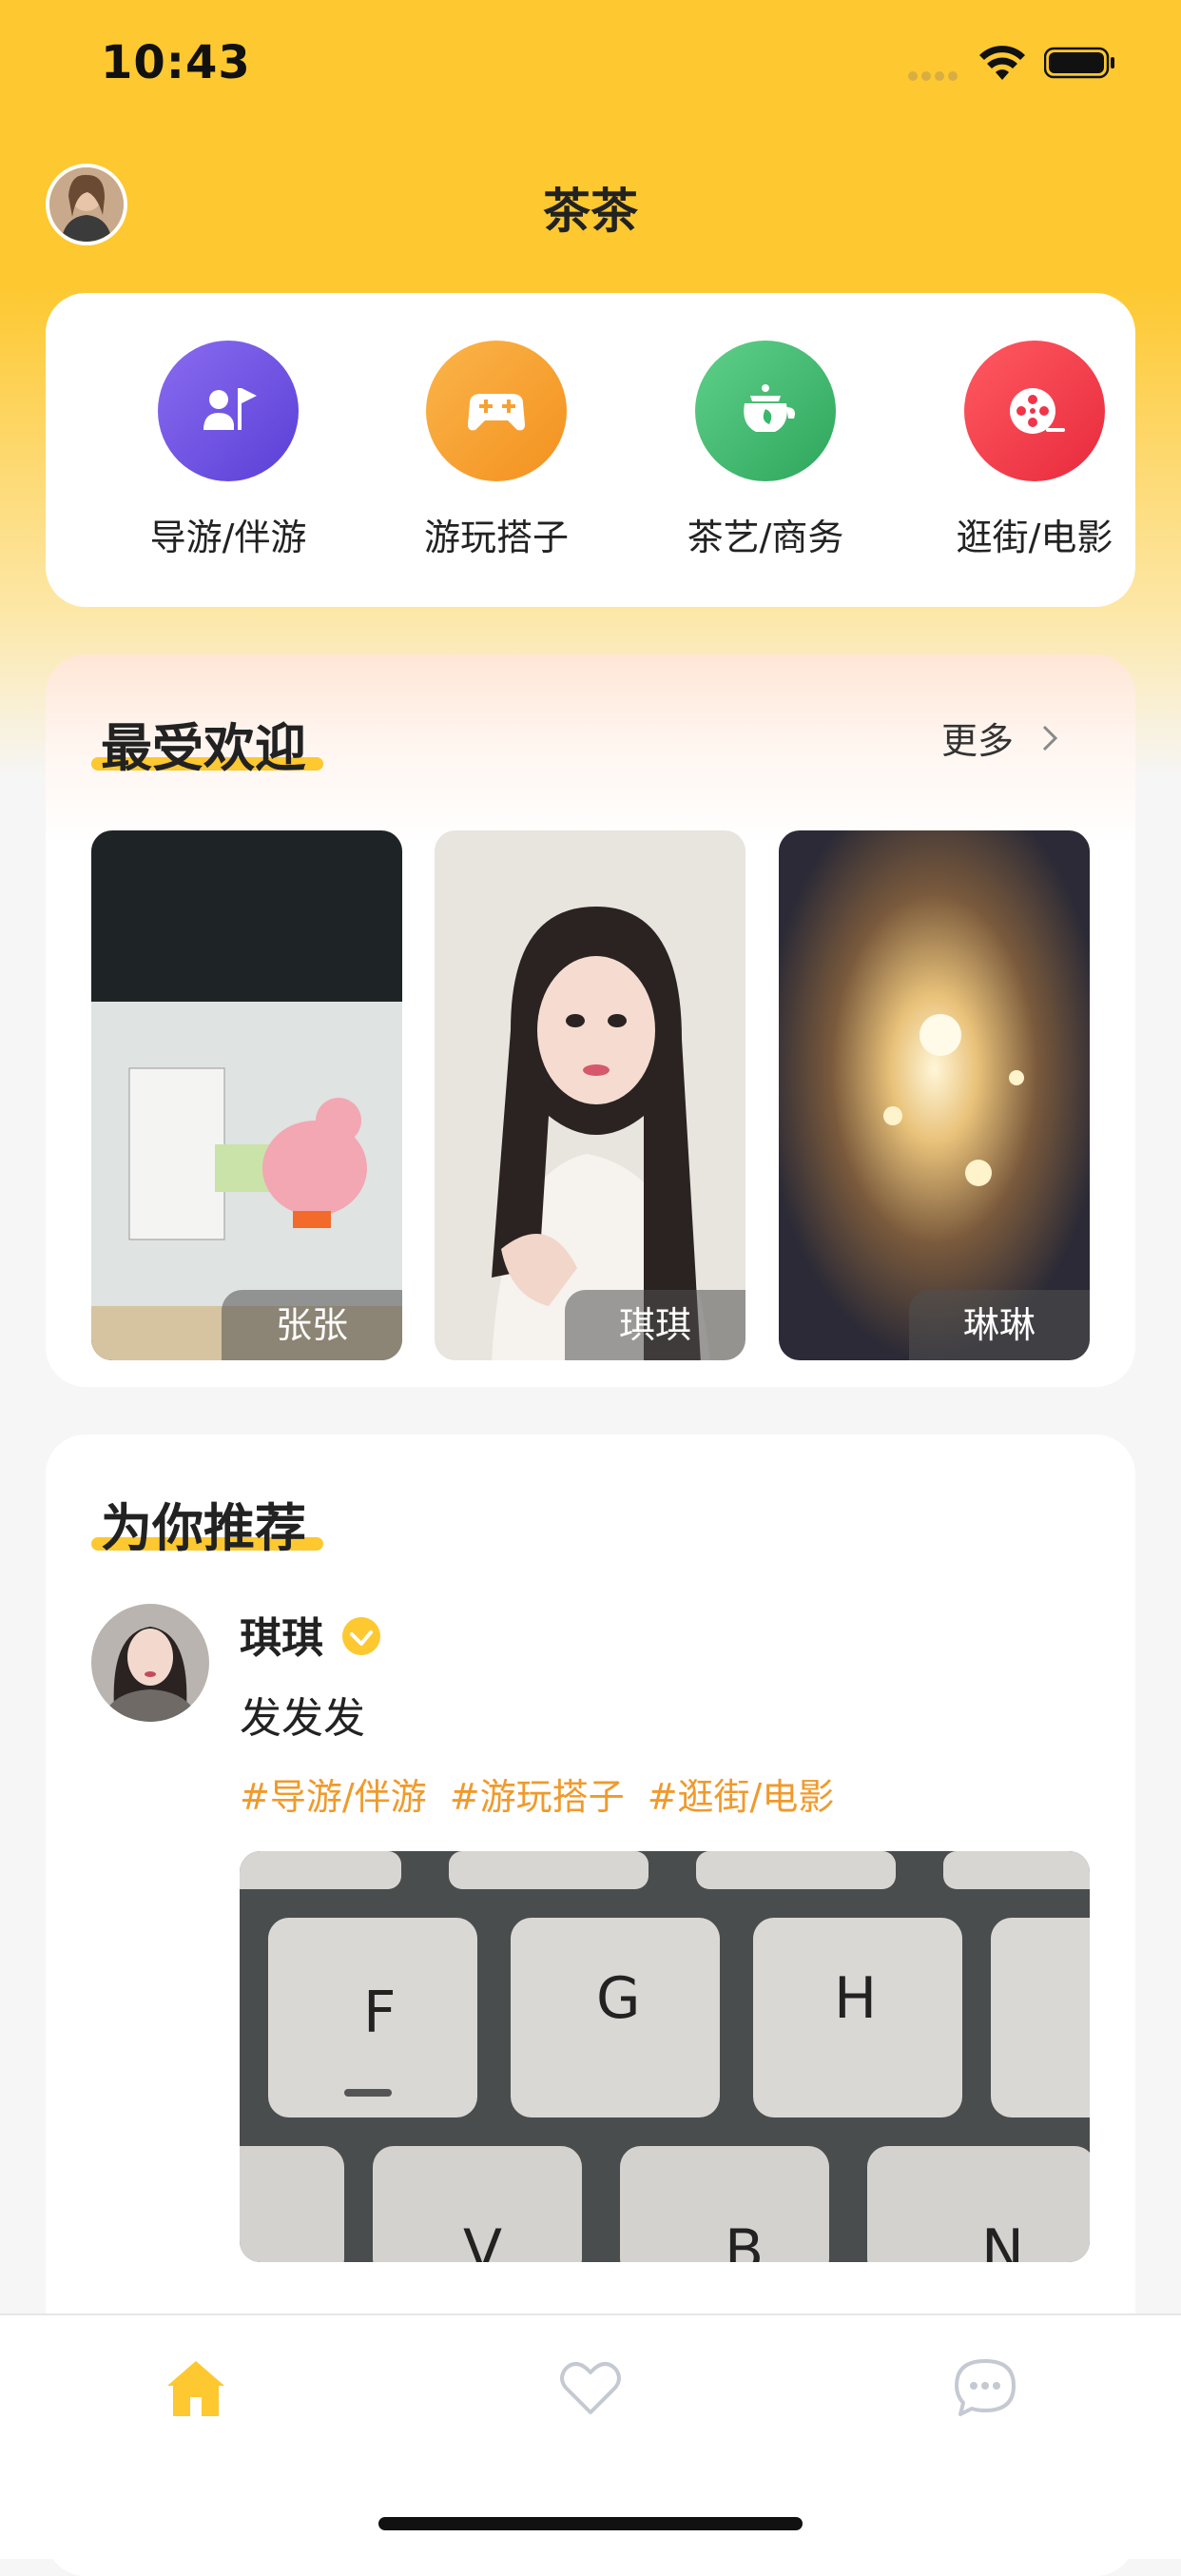 Image resolution: width=1181 pixels, height=2576 pixels. What do you see at coordinates (312, 1325) in the screenshot?
I see `popular-name: 张张` at bounding box center [312, 1325].